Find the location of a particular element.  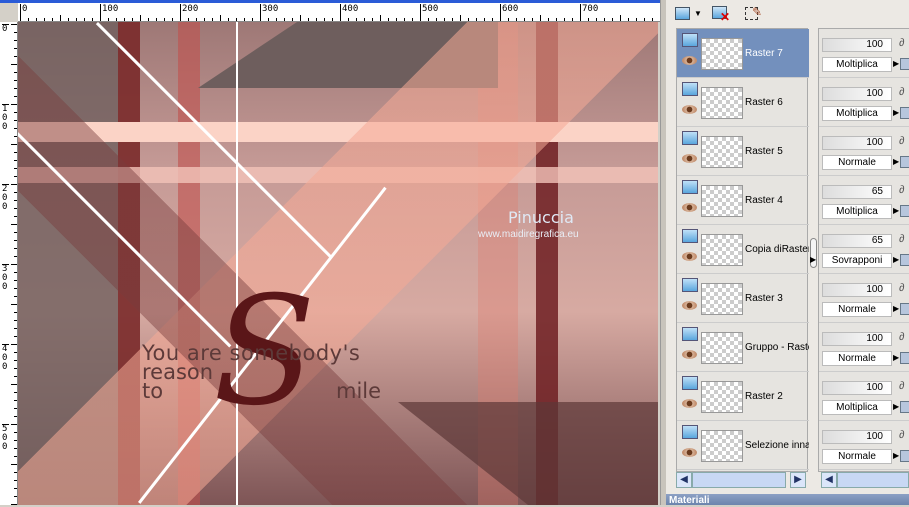

layer-row: Gruppo - Raster is located at coordinates (743, 347).